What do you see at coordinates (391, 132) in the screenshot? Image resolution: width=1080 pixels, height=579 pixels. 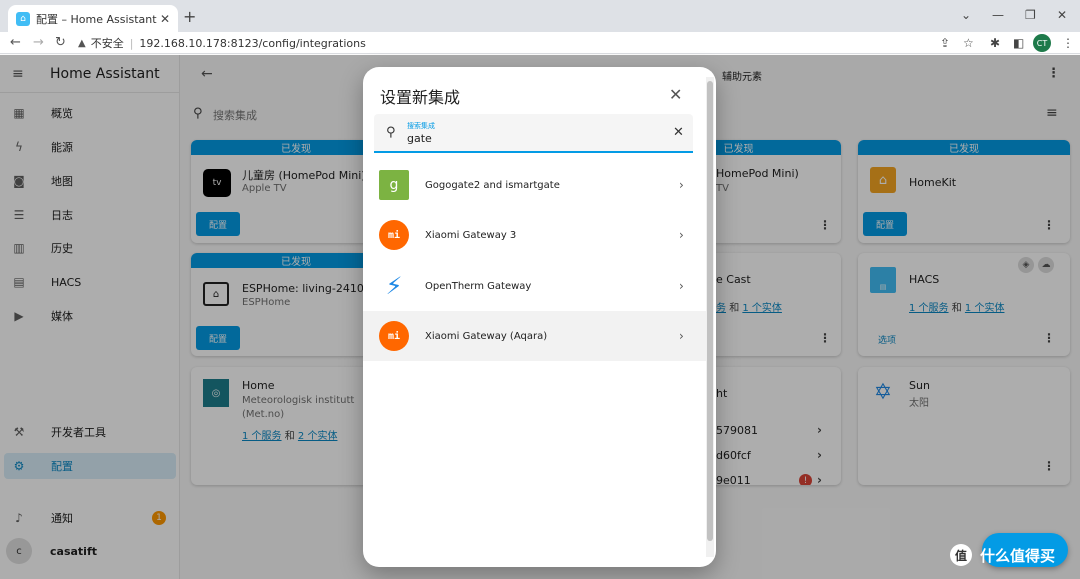 I see `search-icon: ⚲` at bounding box center [391, 132].